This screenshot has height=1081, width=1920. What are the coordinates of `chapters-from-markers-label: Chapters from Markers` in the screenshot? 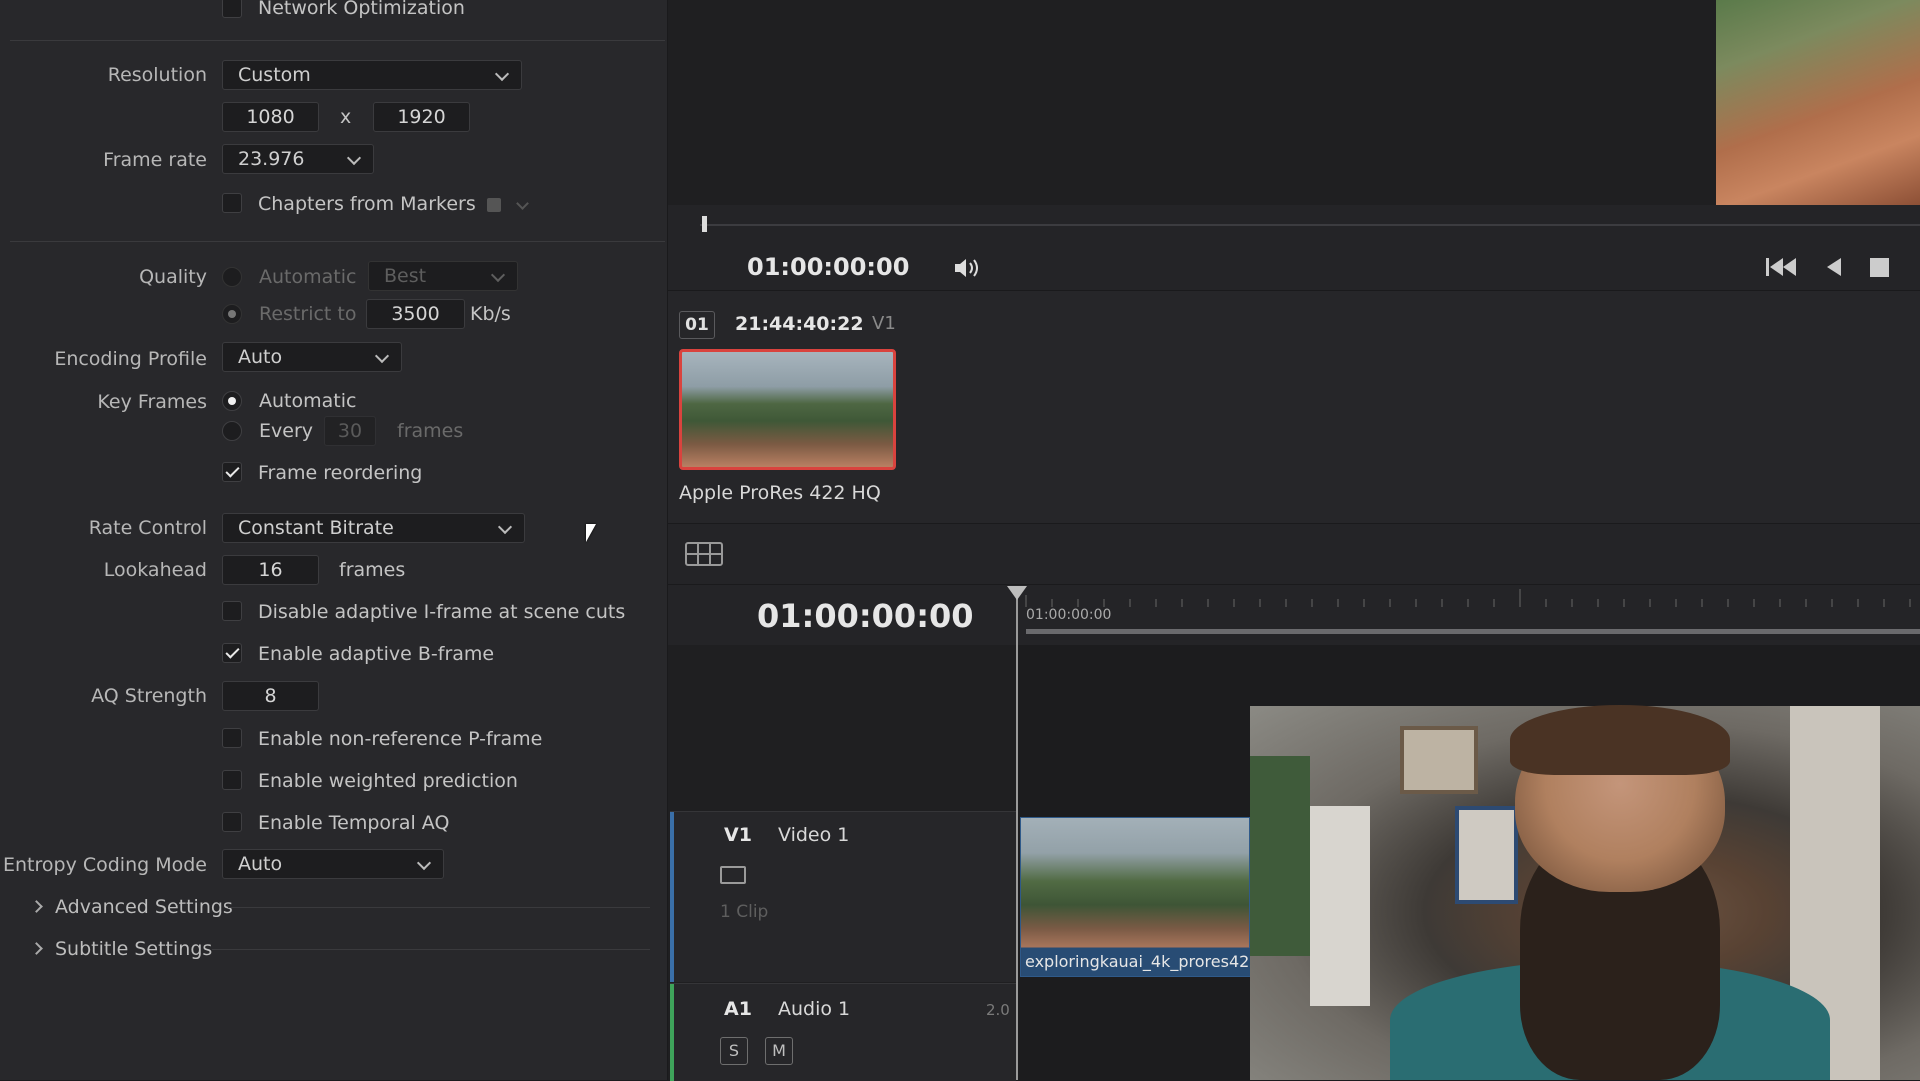 It's located at (367, 204).